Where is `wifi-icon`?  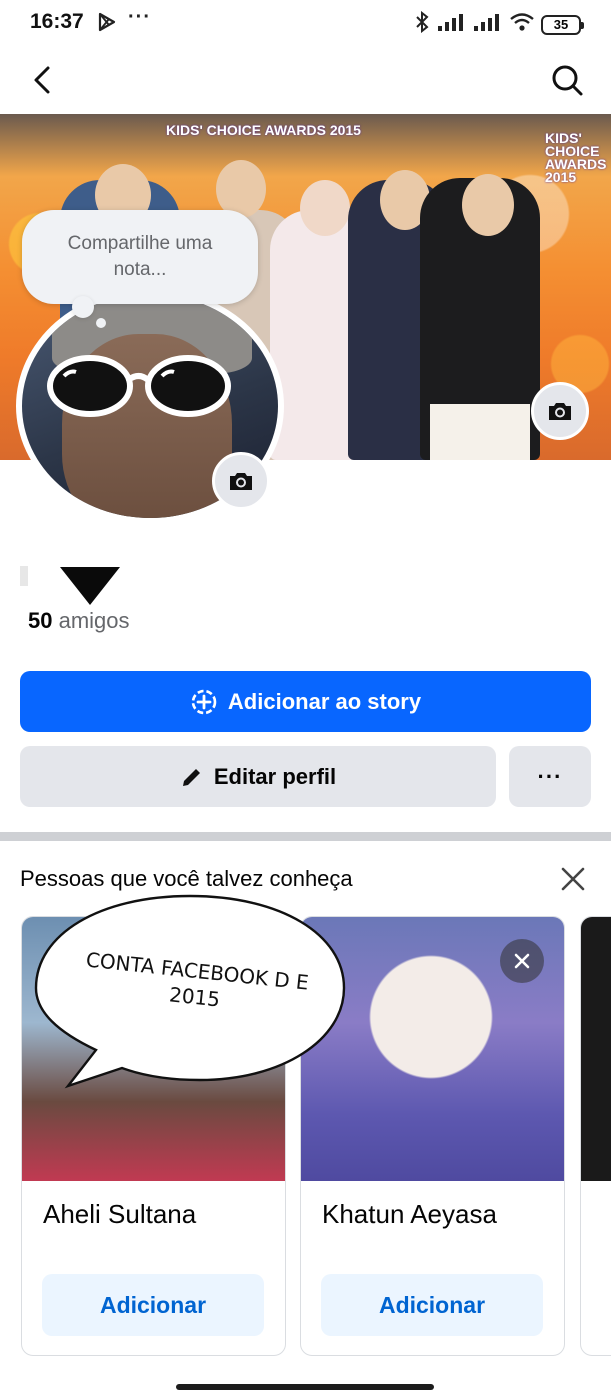
wifi-icon is located at coordinates (522, 24).